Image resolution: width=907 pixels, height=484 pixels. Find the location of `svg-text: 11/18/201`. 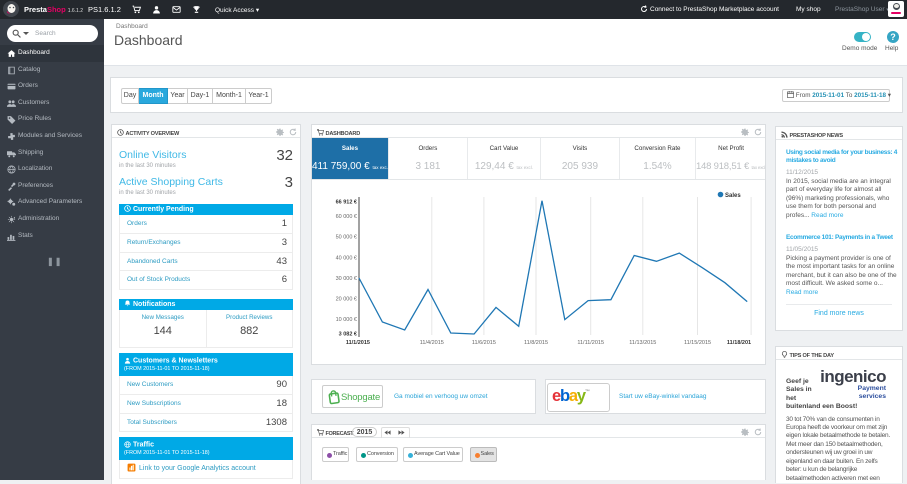

svg-text: 11/18/201 is located at coordinates (739, 343).